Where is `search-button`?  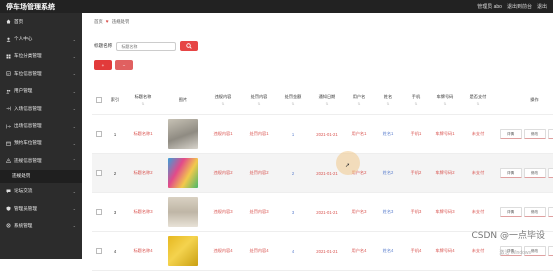
search-button is located at coordinates (189, 46).